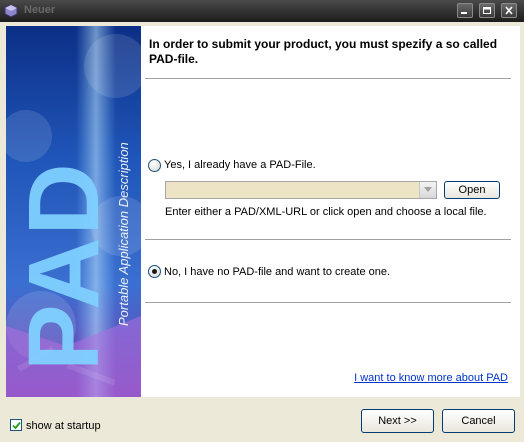 The image size is (524, 442). Describe the element at coordinates (301, 190) in the screenshot. I see `pad-url-combobox` at that location.